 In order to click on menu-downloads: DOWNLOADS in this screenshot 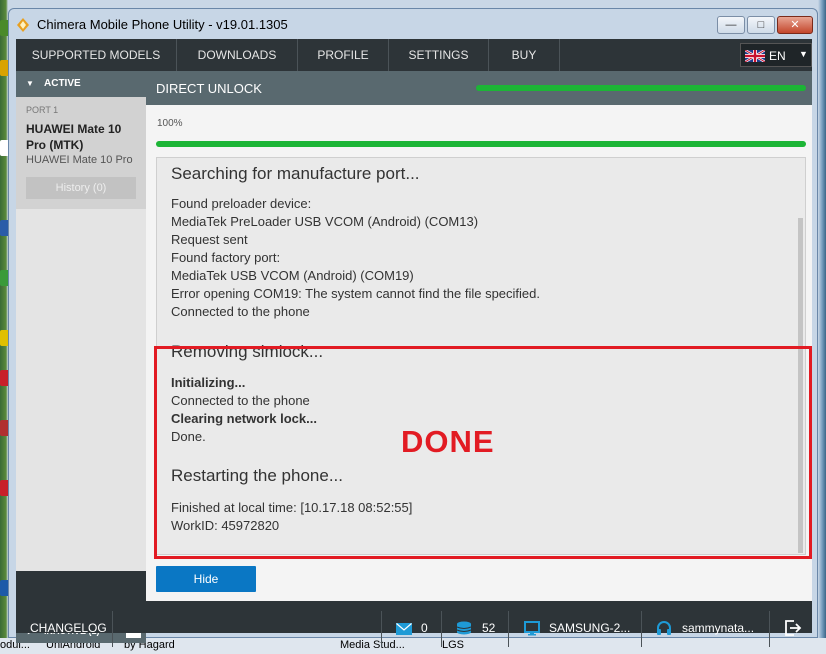, I will do `click(237, 55)`.